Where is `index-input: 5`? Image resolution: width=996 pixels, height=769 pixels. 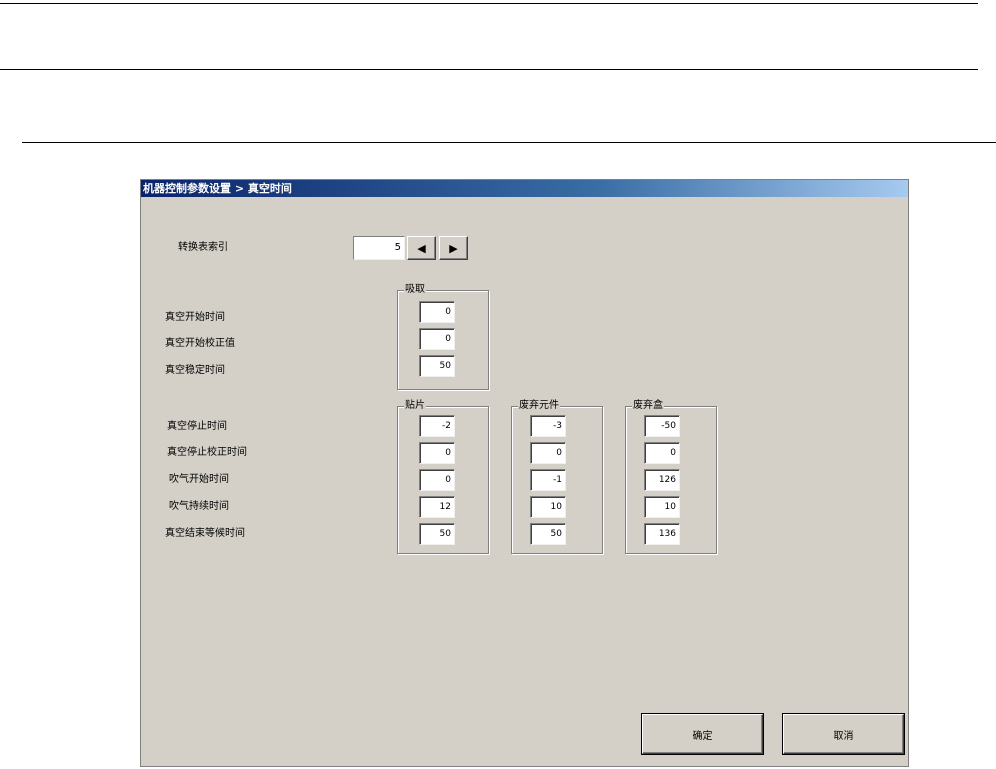
index-input: 5 is located at coordinates (379, 248).